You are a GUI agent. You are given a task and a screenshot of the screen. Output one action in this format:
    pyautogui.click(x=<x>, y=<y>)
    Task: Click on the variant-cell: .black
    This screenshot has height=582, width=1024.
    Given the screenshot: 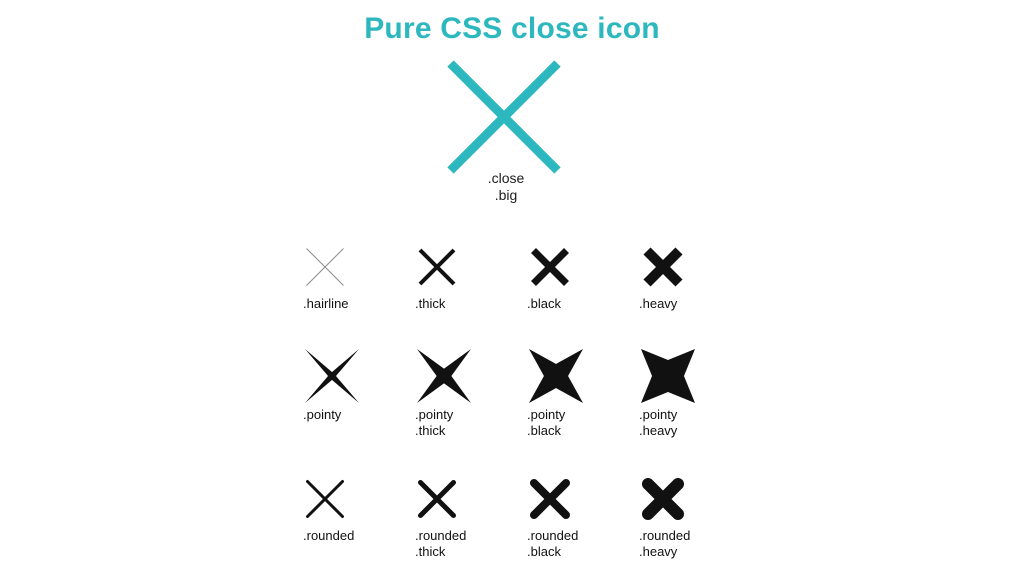 What is the action you would take?
    pyautogui.click(x=583, y=275)
    